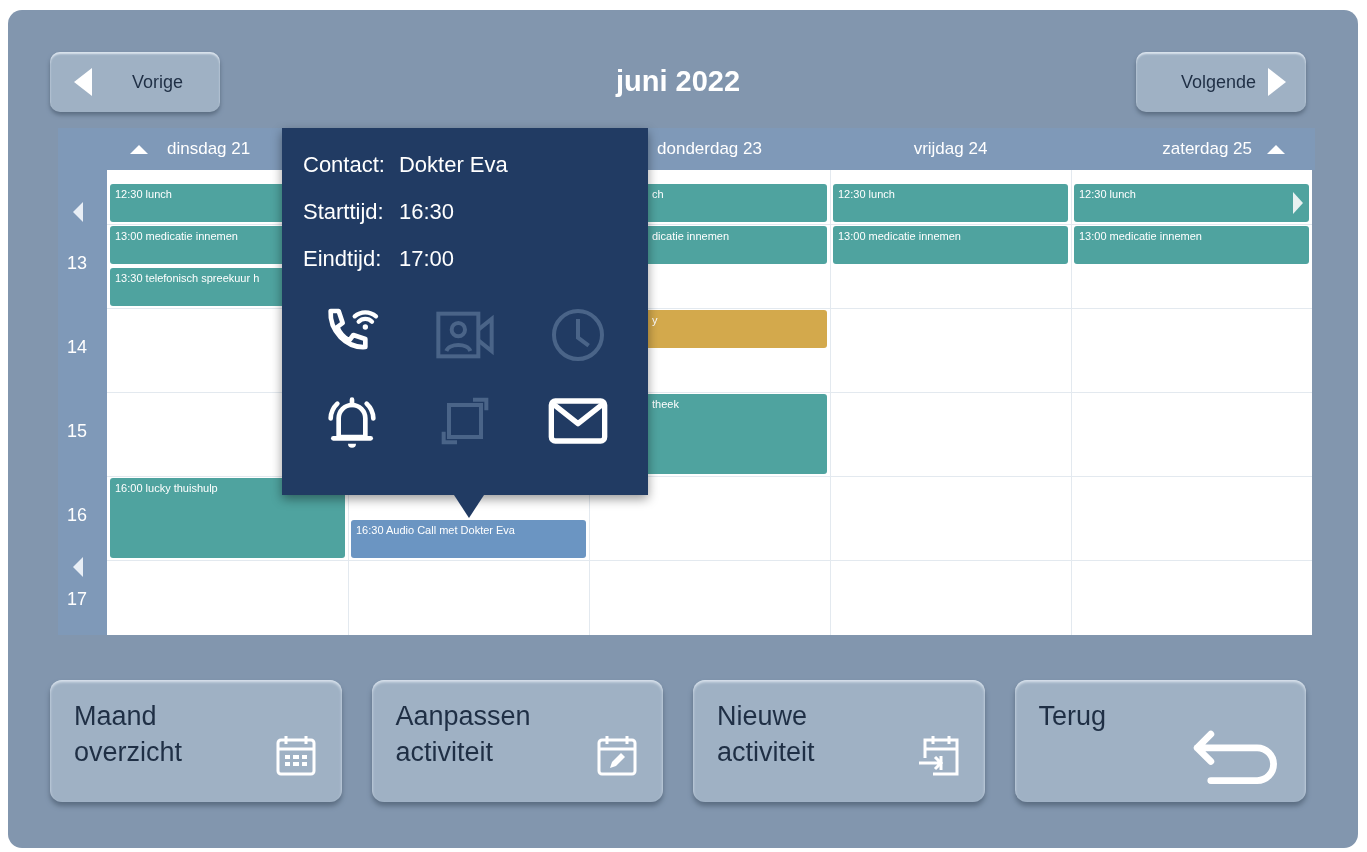 The height and width of the screenshot is (852, 1367). Describe the element at coordinates (1160, 741) in the screenshot. I see `action-button: Terug` at that location.